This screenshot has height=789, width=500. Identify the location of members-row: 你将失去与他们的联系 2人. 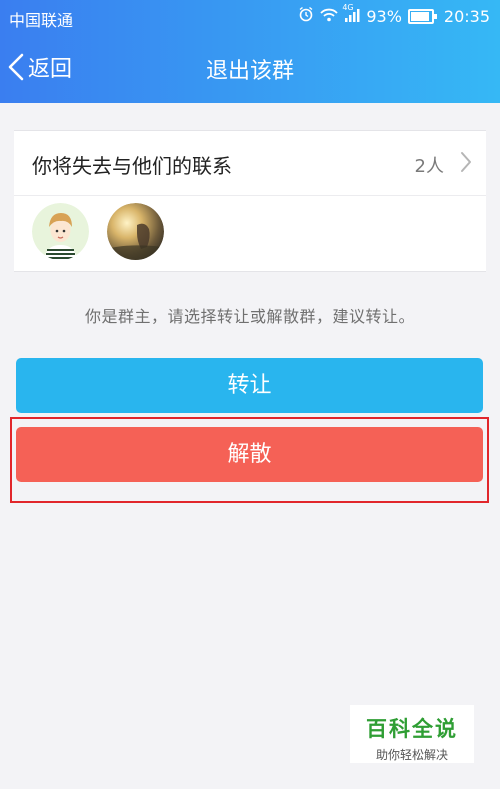
(250, 163).